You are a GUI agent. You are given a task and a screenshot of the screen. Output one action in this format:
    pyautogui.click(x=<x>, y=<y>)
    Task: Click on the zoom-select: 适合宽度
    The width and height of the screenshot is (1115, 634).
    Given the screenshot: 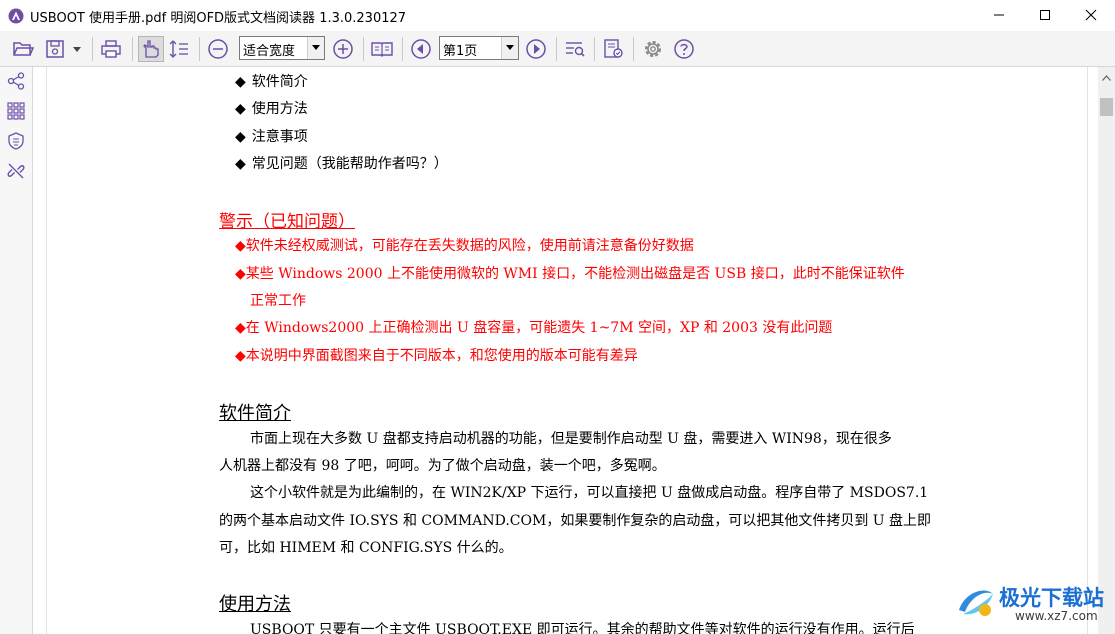 What is the action you would take?
    pyautogui.click(x=282, y=48)
    